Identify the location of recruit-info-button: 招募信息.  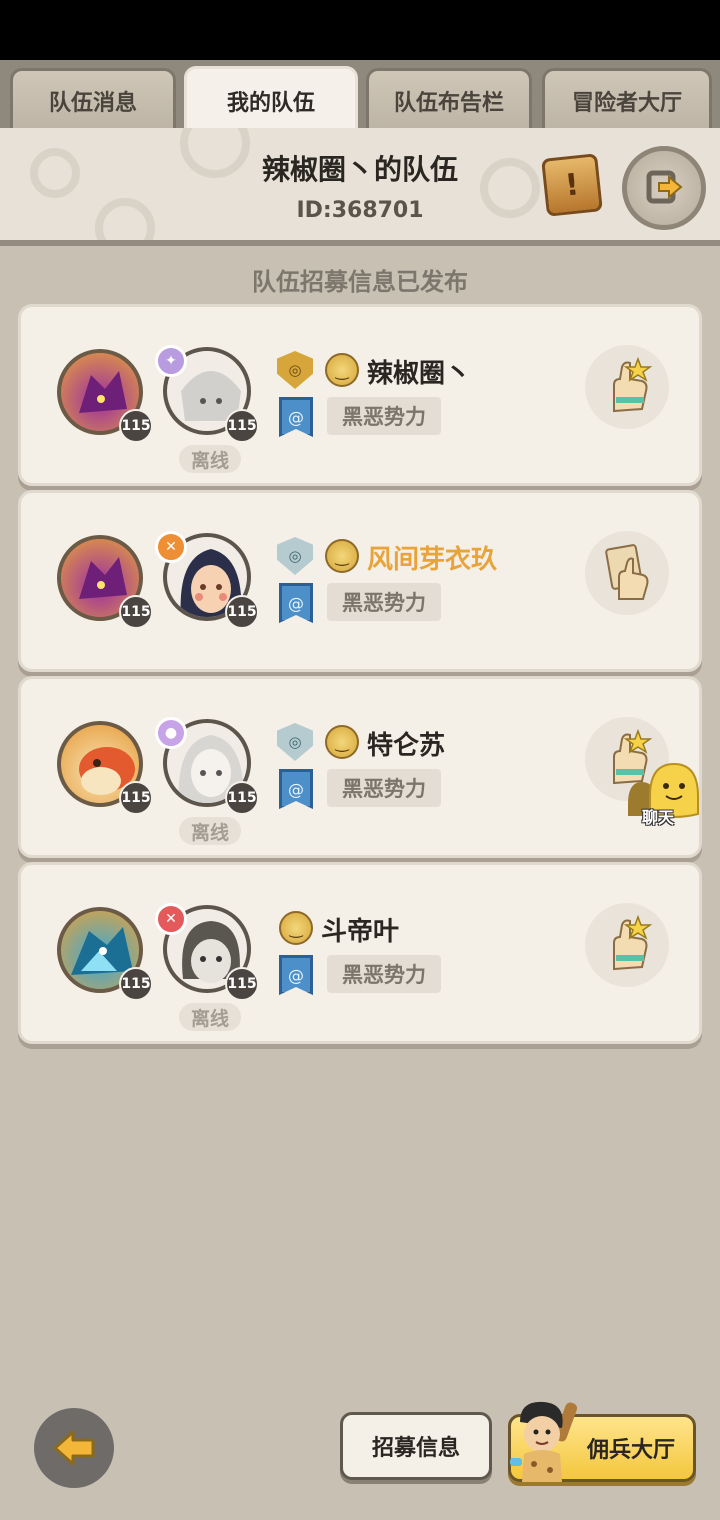
(416, 1446).